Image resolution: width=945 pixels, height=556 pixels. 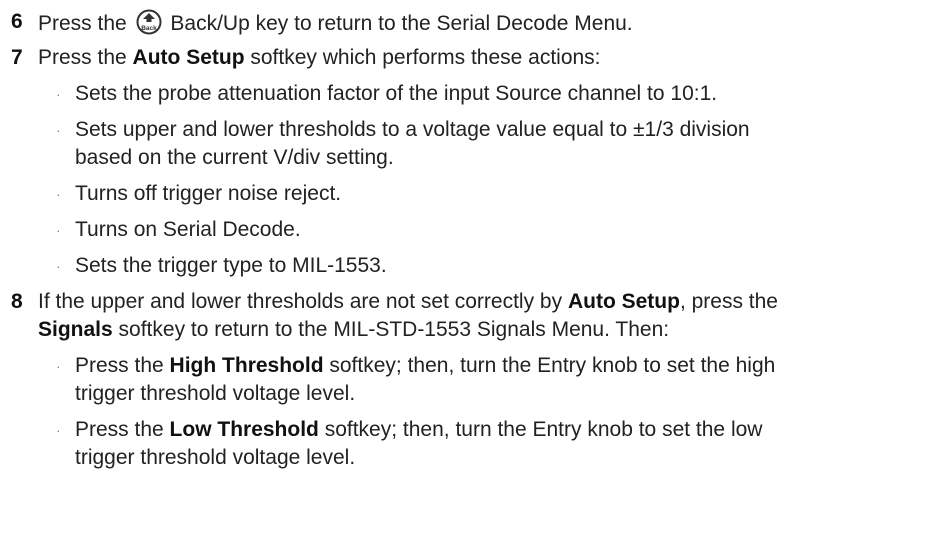 I want to click on list-item: Turns off trigger noise reject., so click(x=208, y=193).